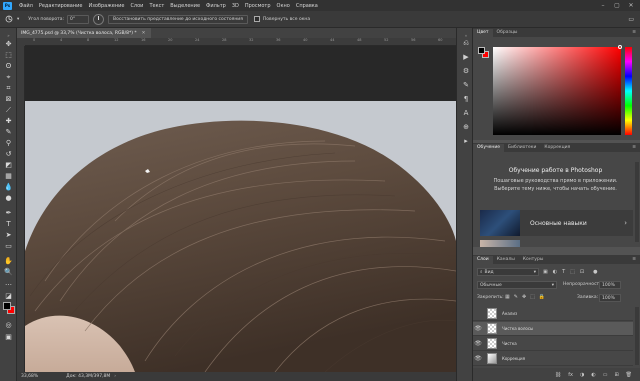 The width and height of the screenshot is (640, 381). I want to click on character-panel-icon: A, so click(466, 113).